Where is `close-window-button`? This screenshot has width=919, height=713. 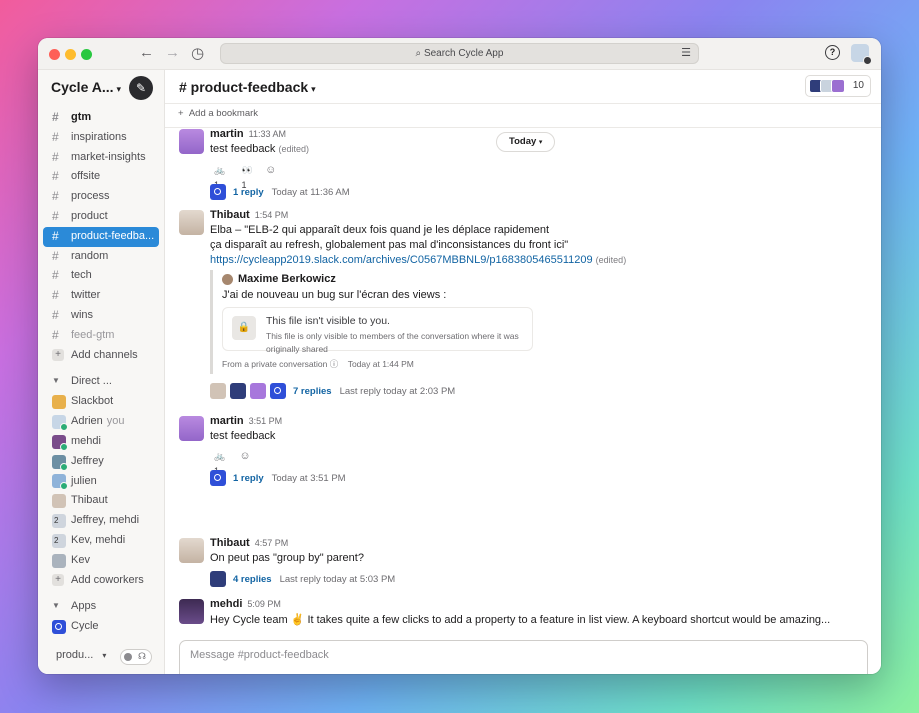 close-window-button is located at coordinates (54, 54).